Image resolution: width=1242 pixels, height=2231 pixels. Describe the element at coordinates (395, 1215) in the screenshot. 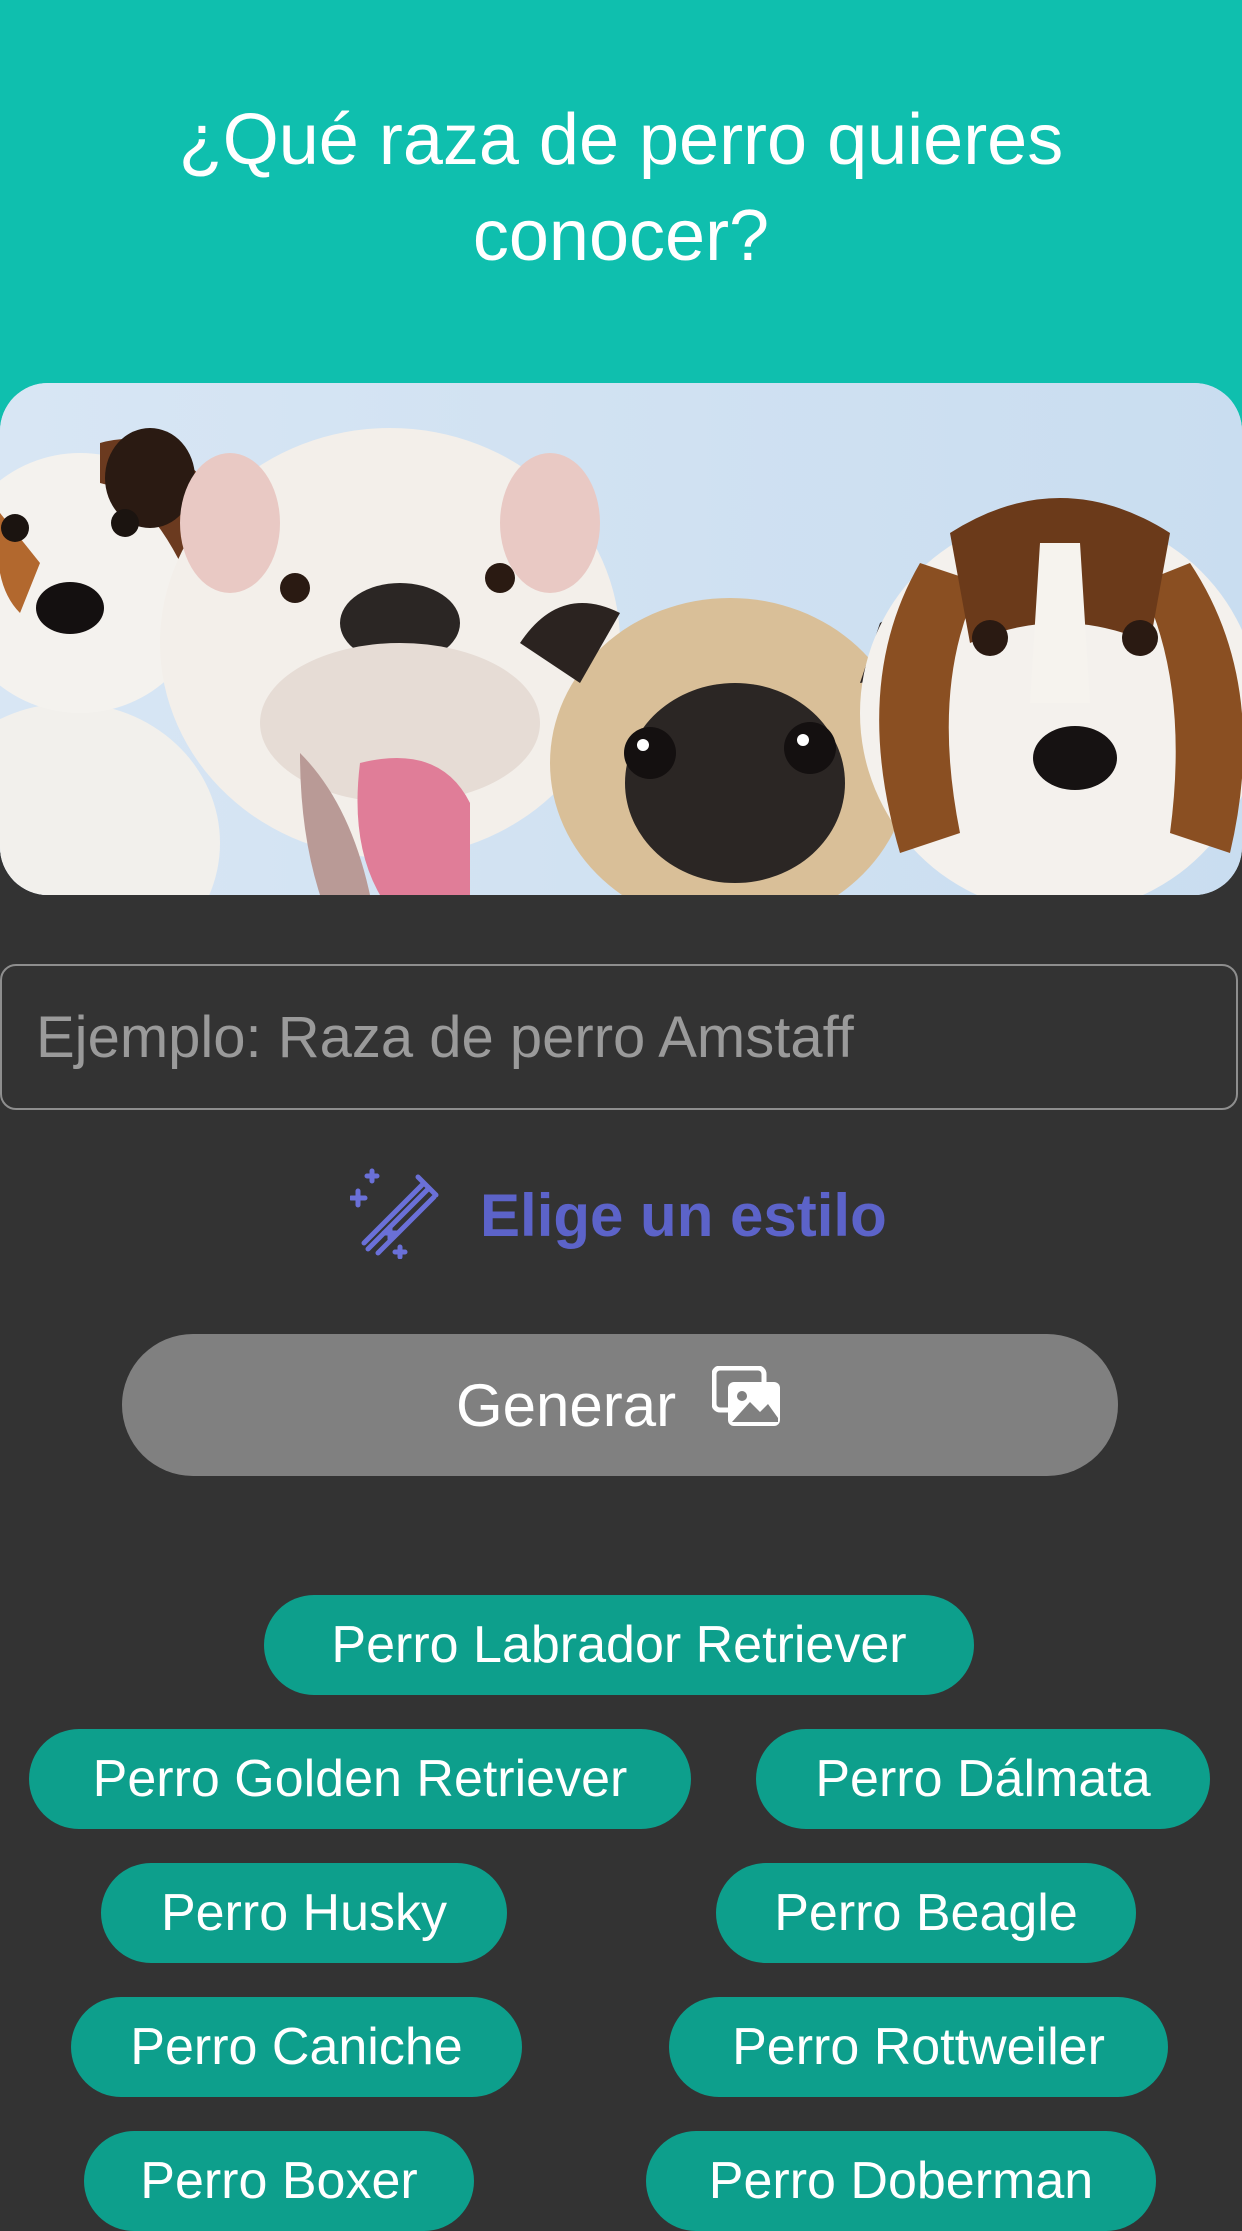

I see `magic-wand-icon` at that location.